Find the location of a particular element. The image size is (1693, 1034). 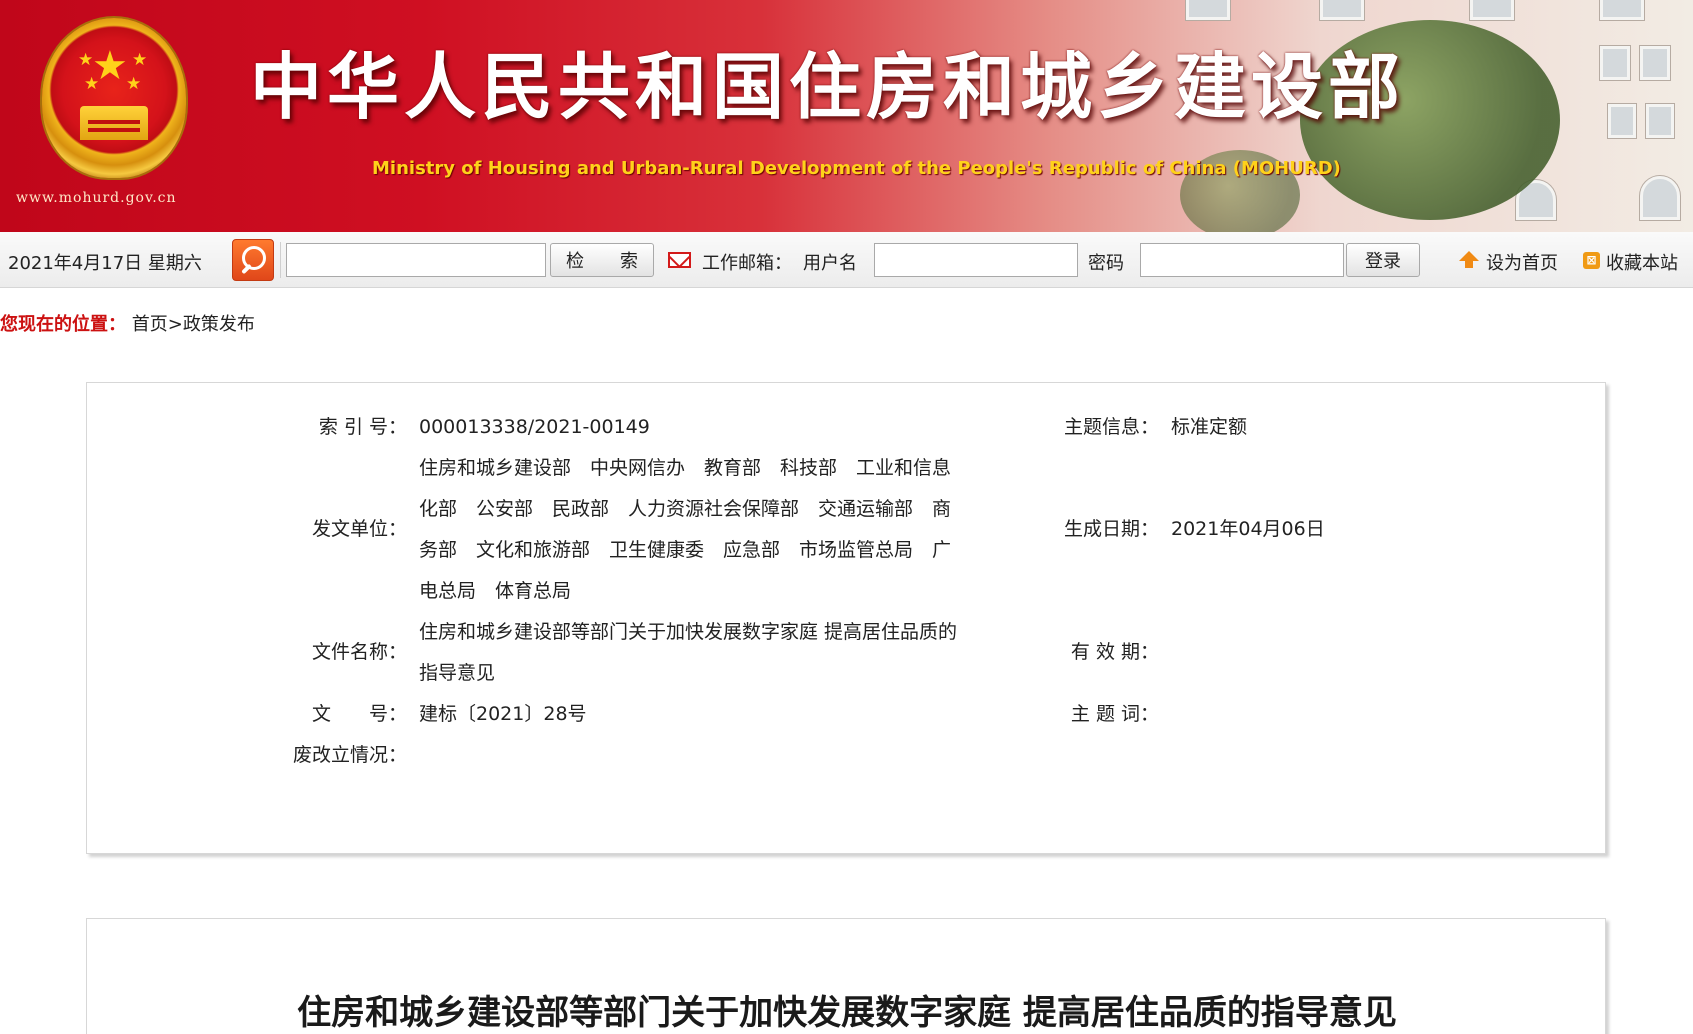

gen-date-value: 2021年04月06日 is located at coordinates (1248, 529).